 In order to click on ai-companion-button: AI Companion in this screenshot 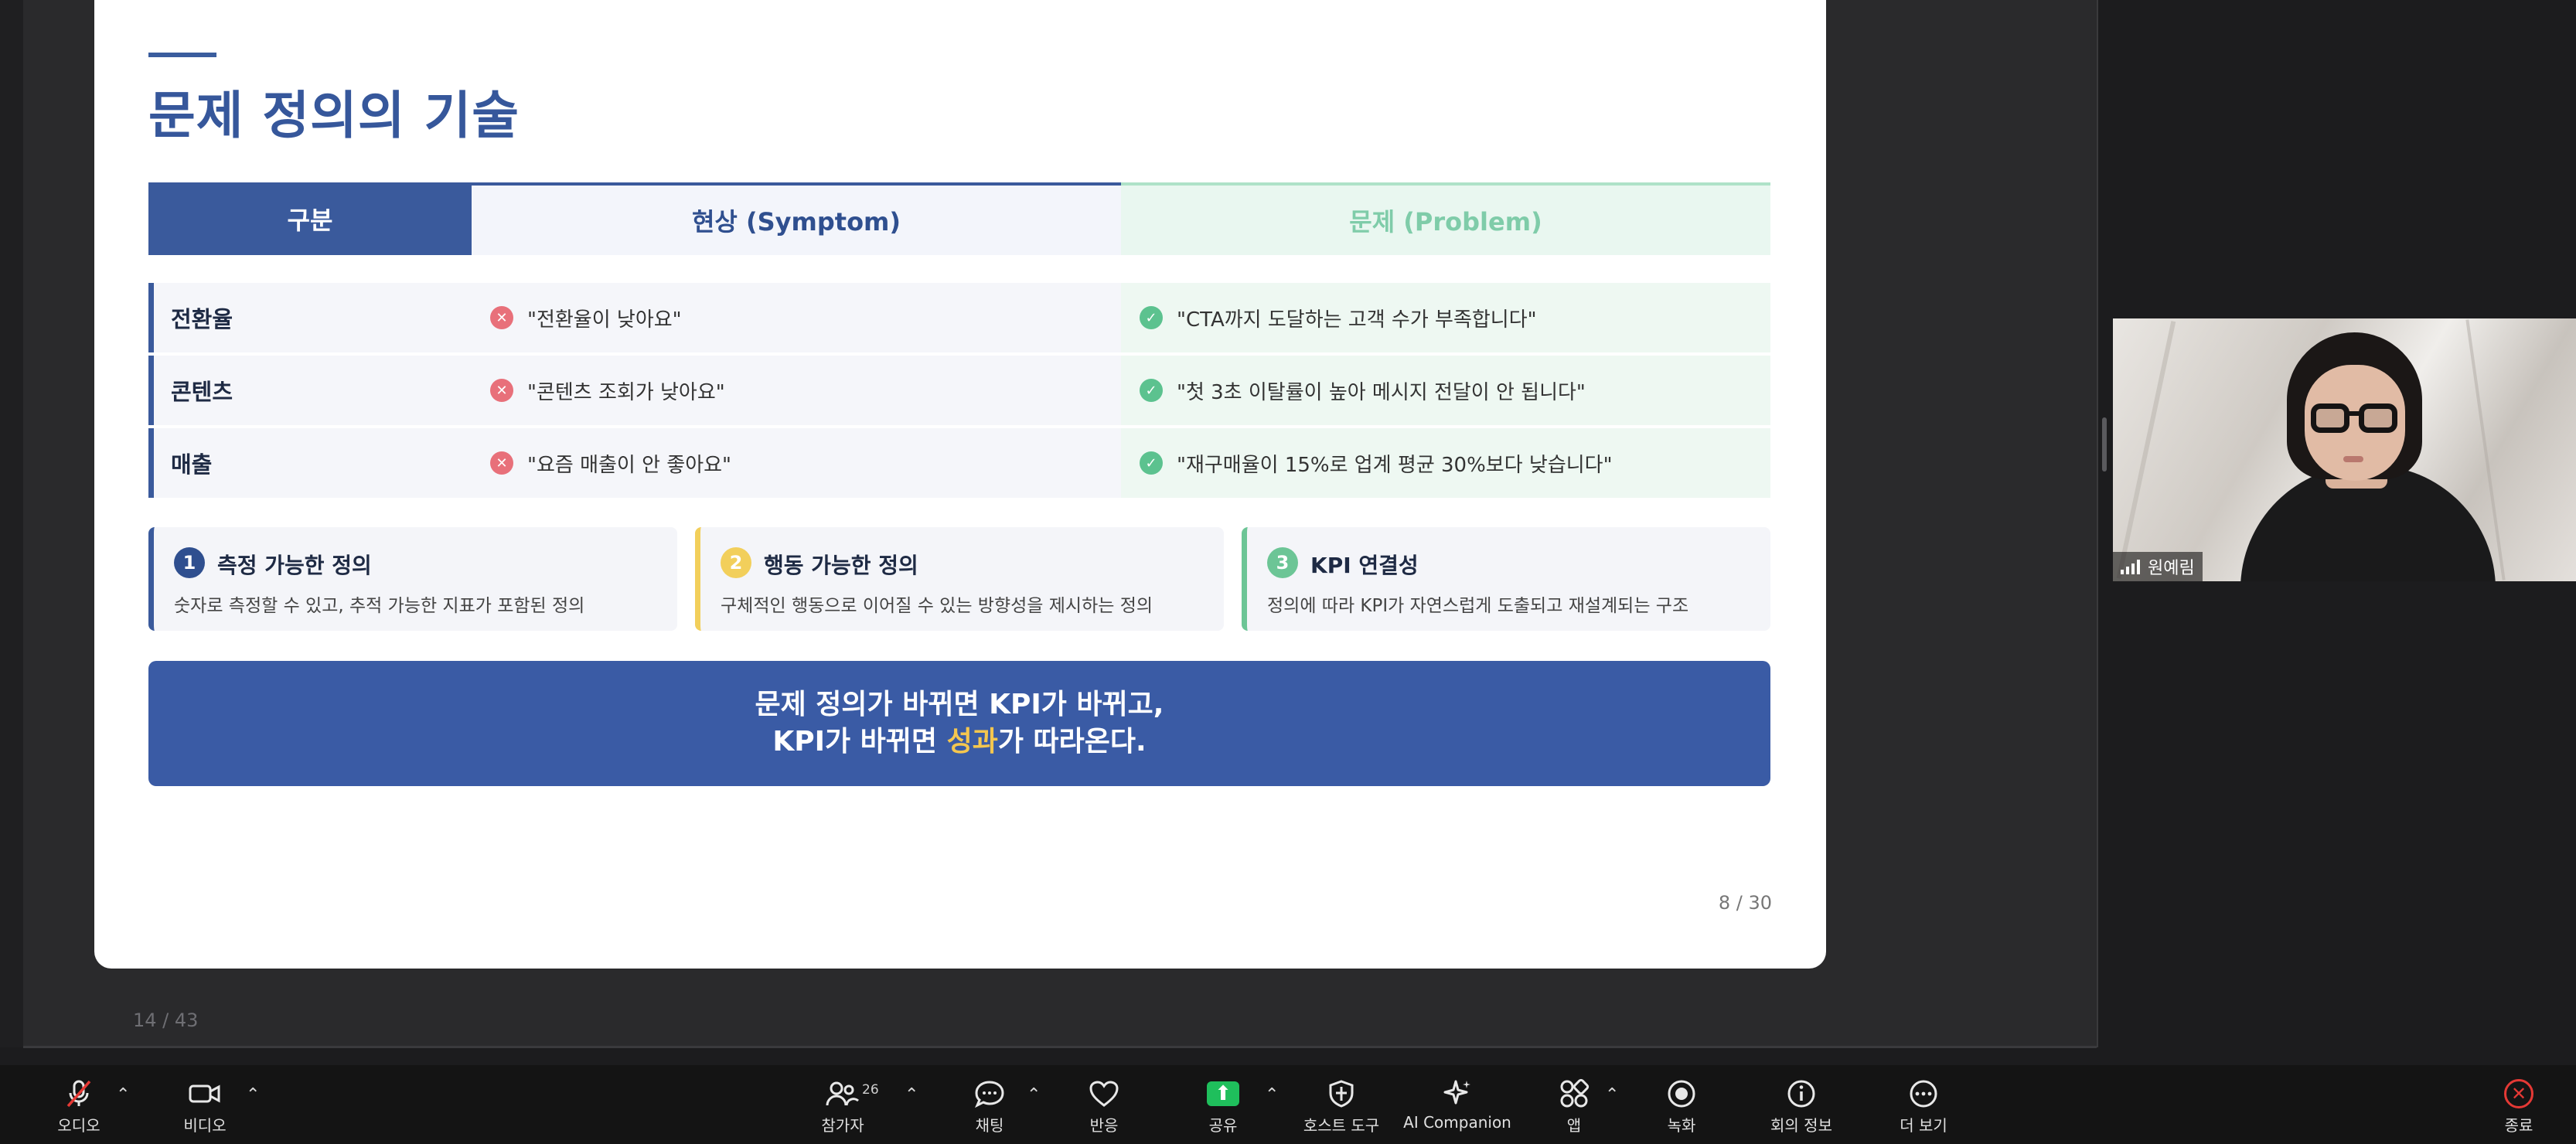, I will do `click(1457, 1104)`.